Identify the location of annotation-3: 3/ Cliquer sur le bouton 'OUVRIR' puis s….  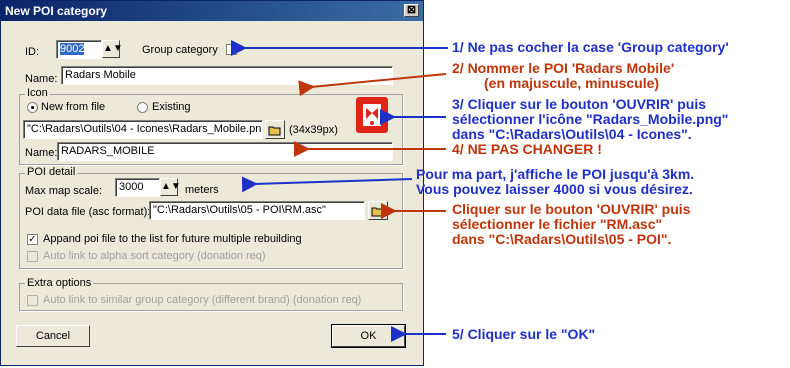
(590, 119).